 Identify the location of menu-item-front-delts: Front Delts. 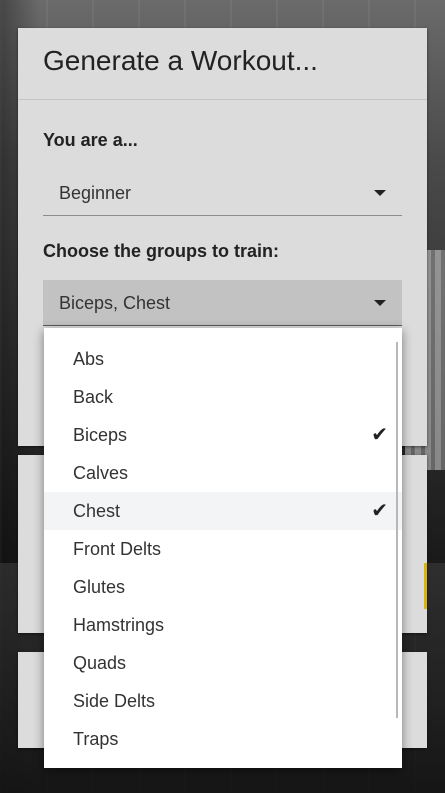
(223, 549).